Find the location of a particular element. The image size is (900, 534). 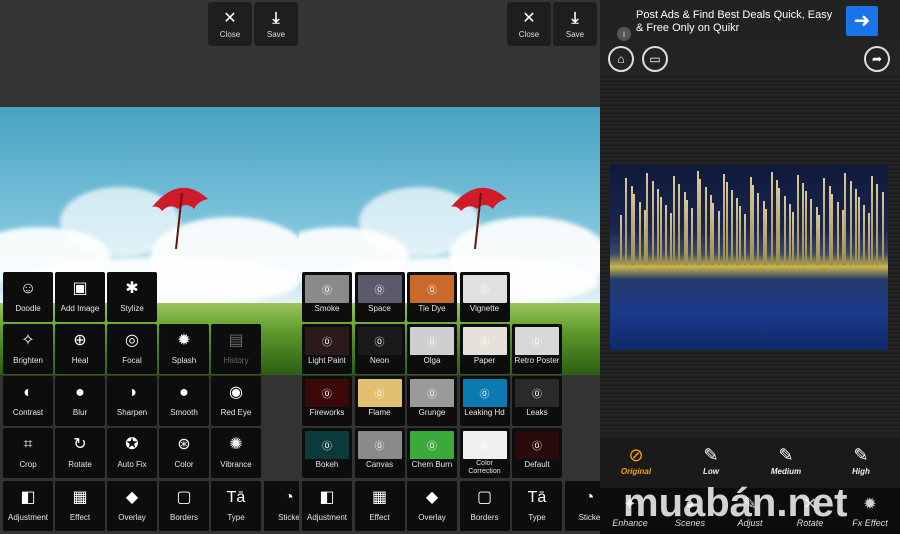

tool-label: Doodle is located at coordinates (28, 308).